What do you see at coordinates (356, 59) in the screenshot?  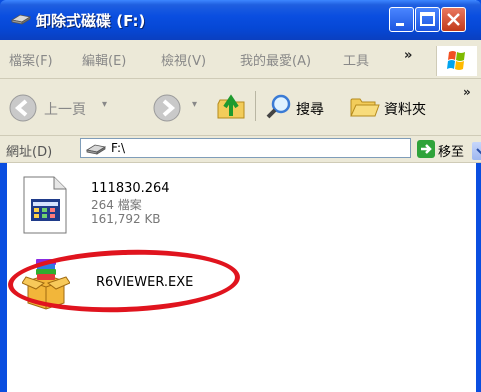 I see `menu-tools: 工具` at bounding box center [356, 59].